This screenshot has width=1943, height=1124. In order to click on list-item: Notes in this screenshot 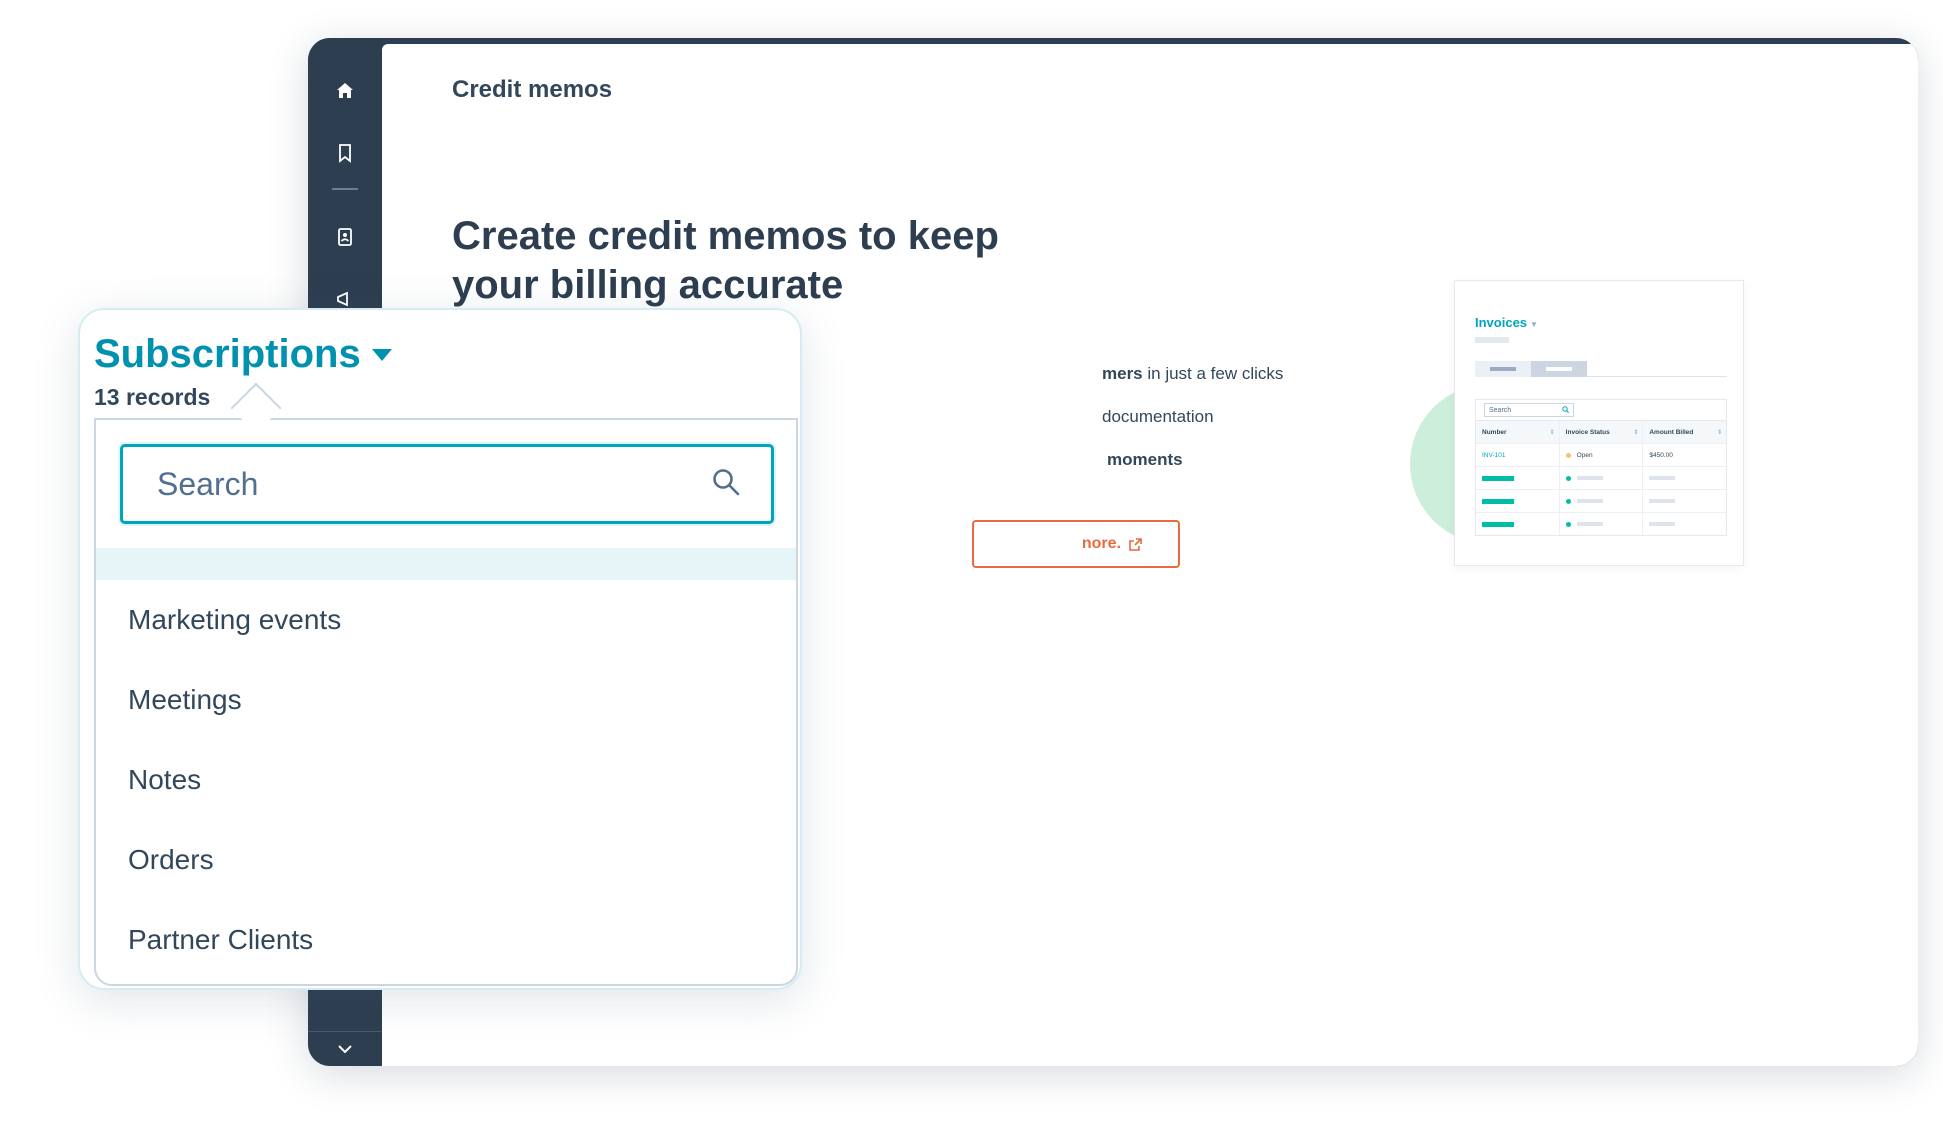, I will do `click(446, 780)`.